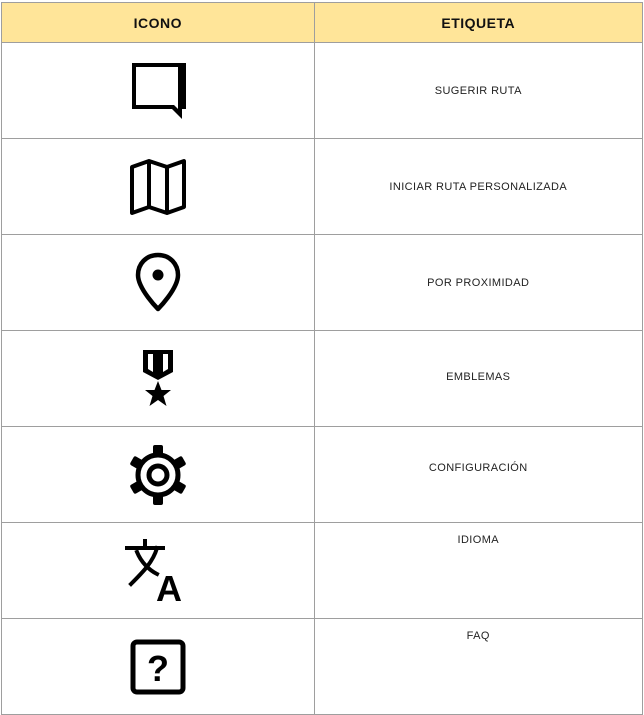 The height and width of the screenshot is (715, 644). What do you see at coordinates (322, 379) in the screenshot?
I see `table-row: EMBLEMAS` at bounding box center [322, 379].